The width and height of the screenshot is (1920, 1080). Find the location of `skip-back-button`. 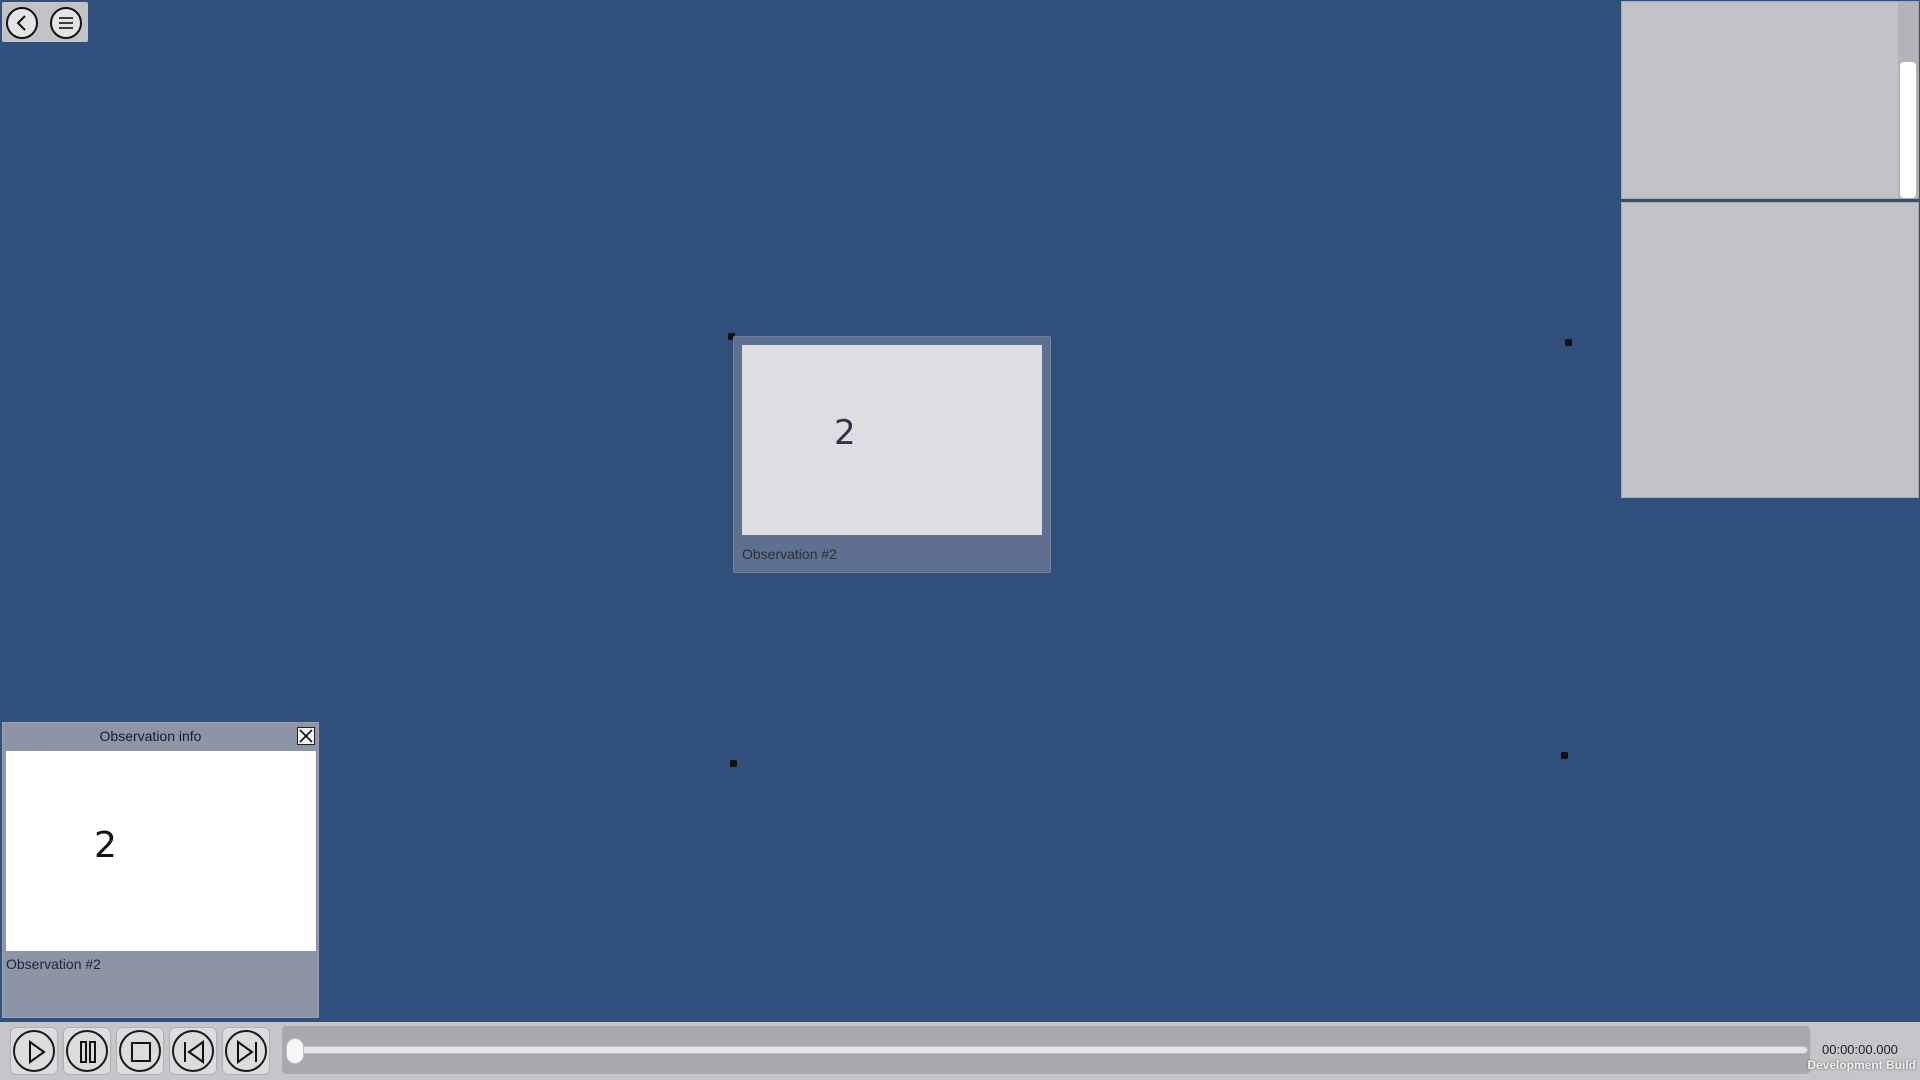

skip-back-button is located at coordinates (193, 1051).